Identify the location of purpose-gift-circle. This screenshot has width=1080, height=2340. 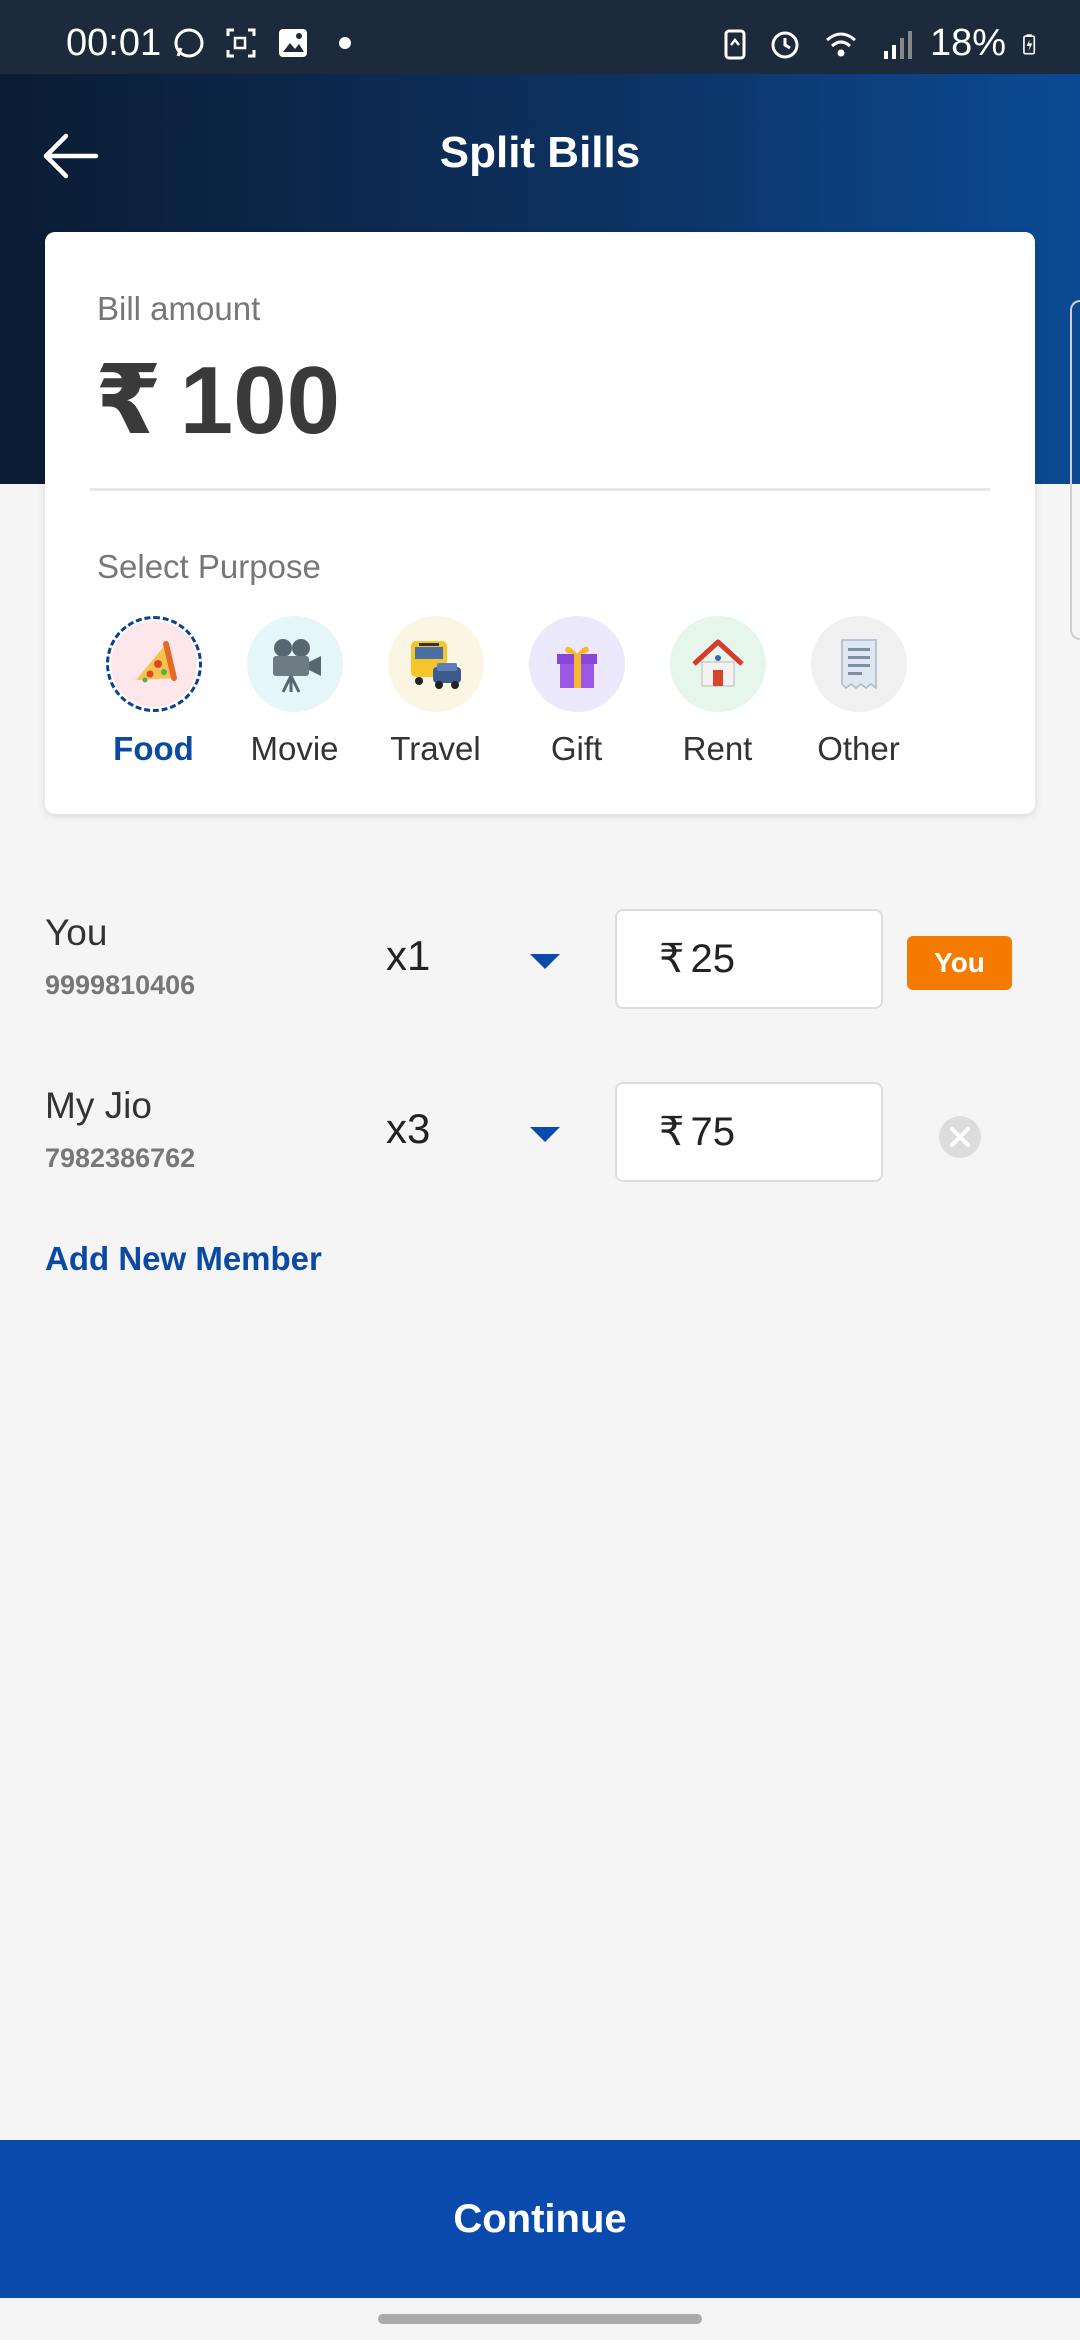
(576, 664).